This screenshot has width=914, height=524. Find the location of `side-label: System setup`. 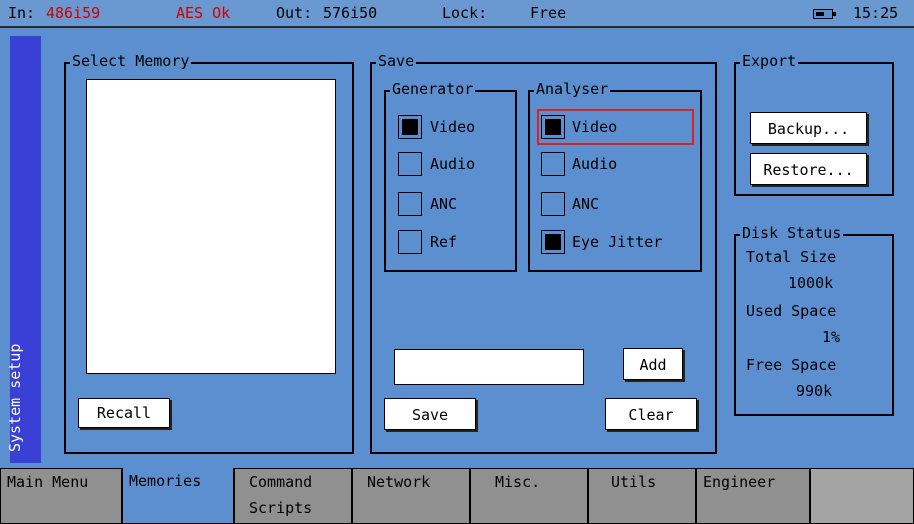

side-label: System setup is located at coordinates (15, 397).